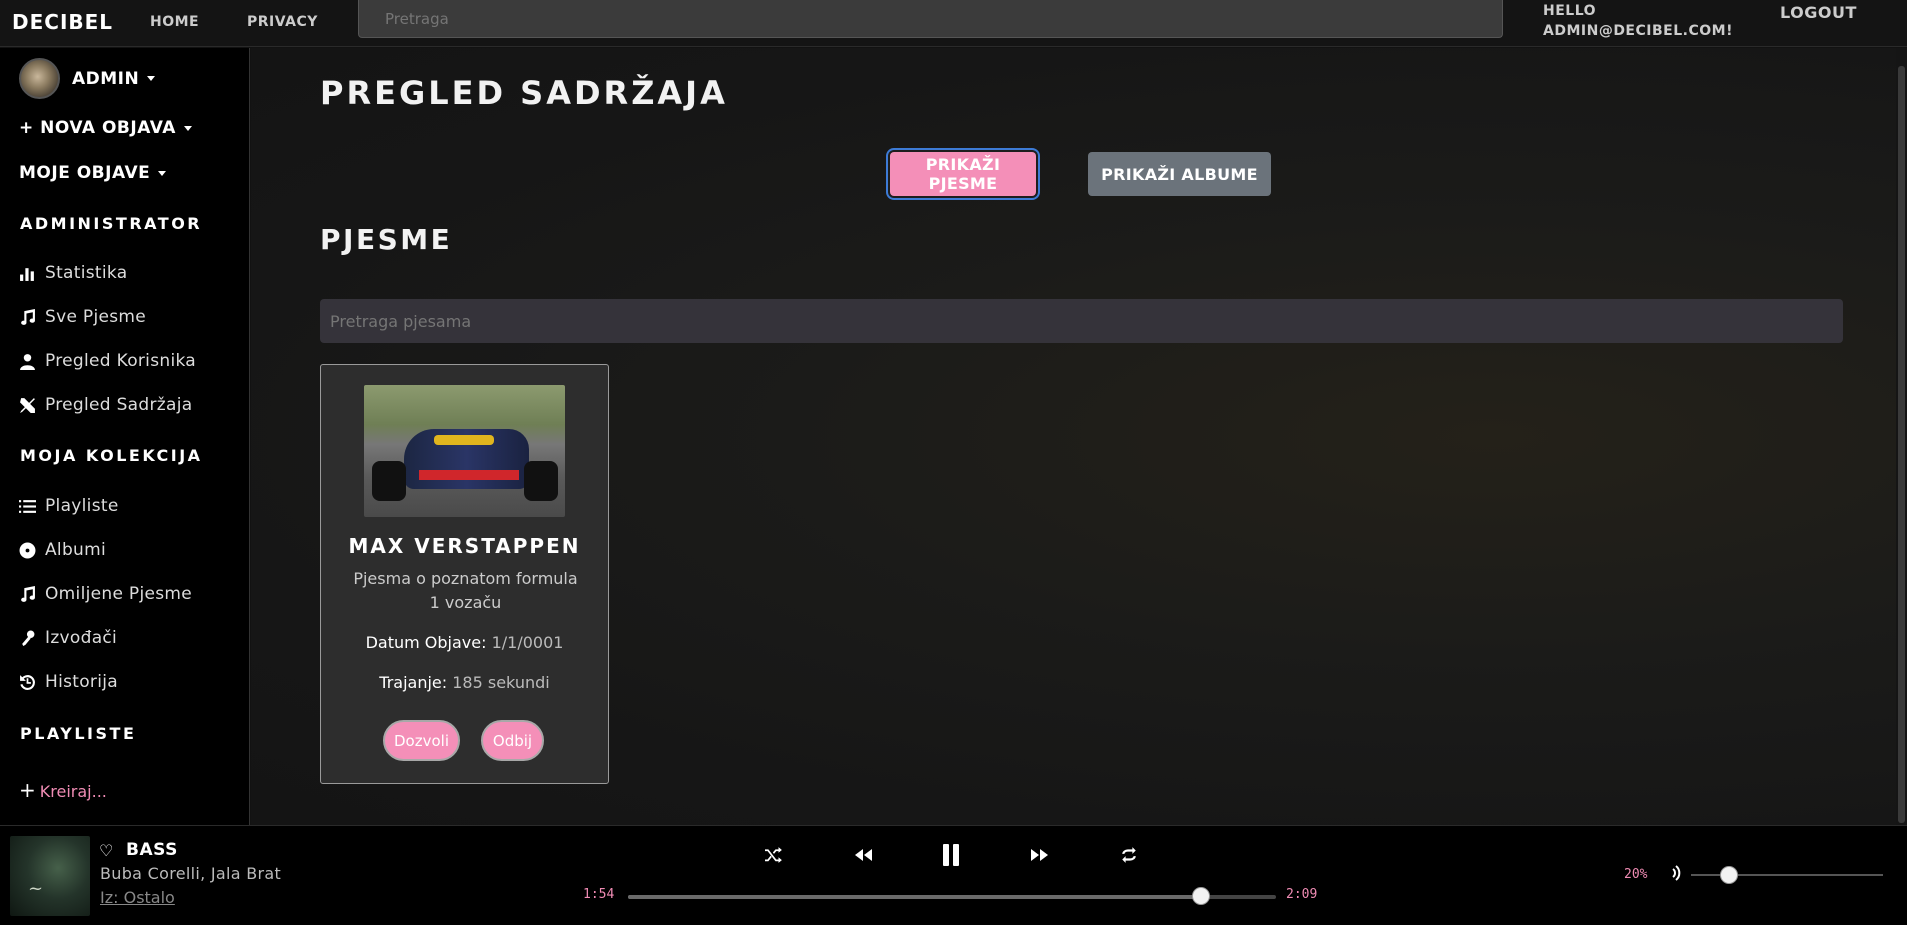 The image size is (1907, 925). I want to click on chart-icon, so click(27, 274).